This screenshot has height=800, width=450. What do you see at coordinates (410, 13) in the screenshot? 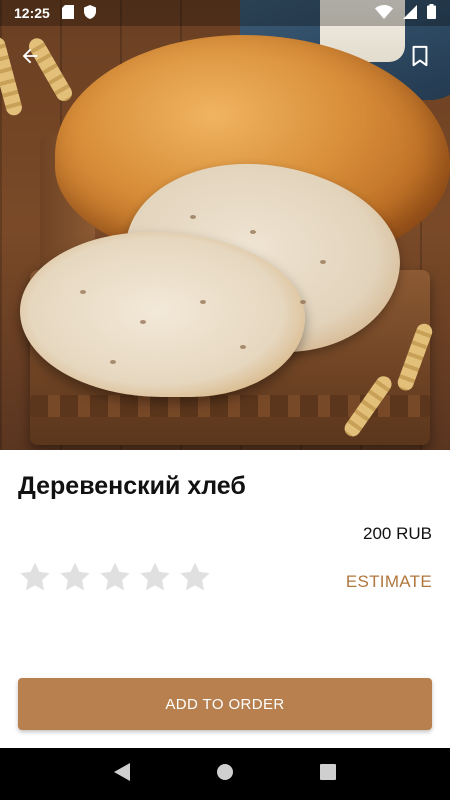
I see `cell-signal-icon` at bounding box center [410, 13].